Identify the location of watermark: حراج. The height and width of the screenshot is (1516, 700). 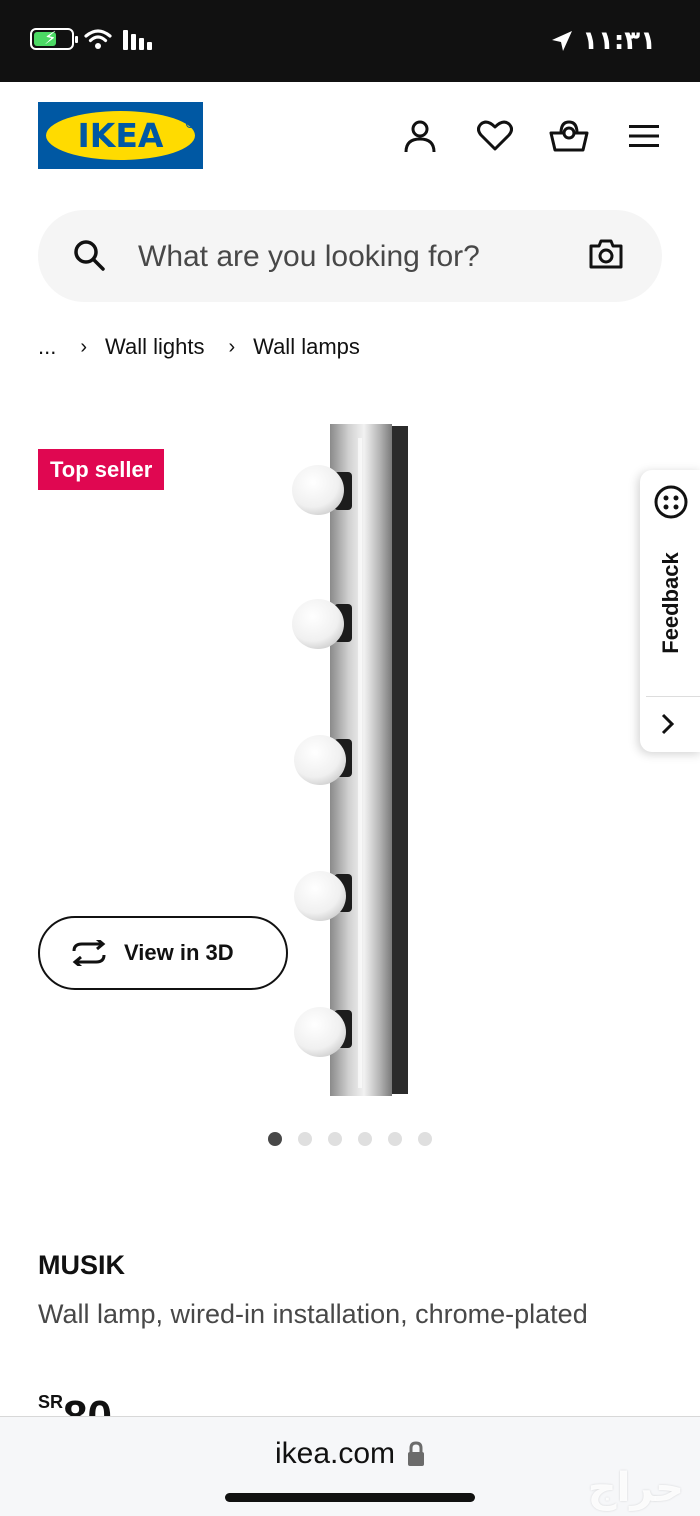
(635, 1488).